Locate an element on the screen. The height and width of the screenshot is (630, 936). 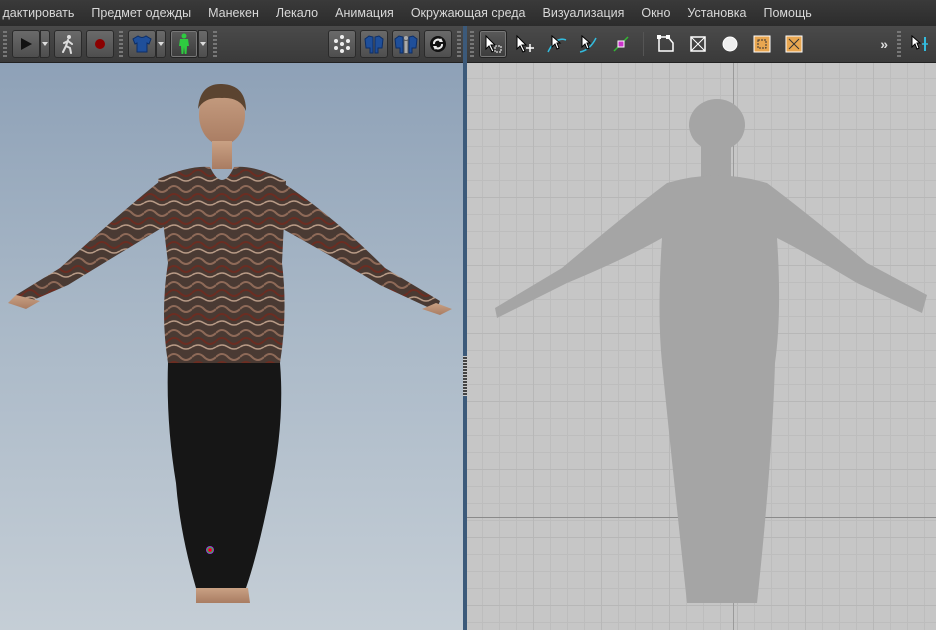
menu-window: Окно is located at coordinates (656, 13).